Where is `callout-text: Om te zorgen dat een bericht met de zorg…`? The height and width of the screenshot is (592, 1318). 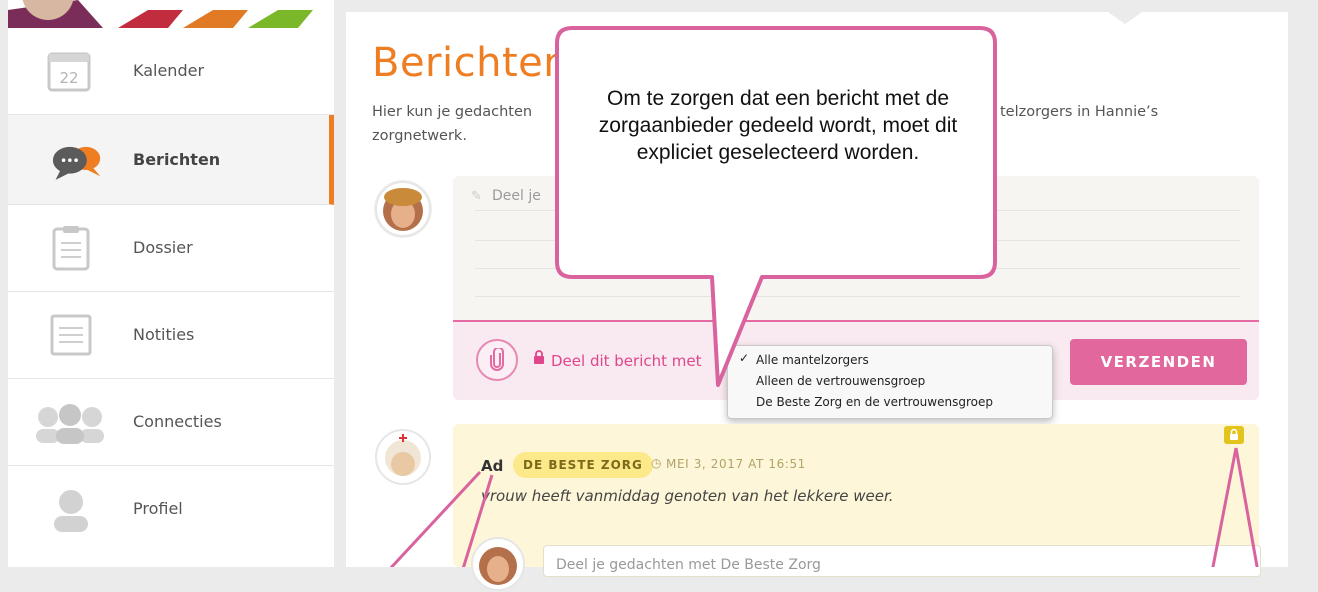
callout-text: Om te zorgen dat een bericht met de zorg… is located at coordinates (778, 125).